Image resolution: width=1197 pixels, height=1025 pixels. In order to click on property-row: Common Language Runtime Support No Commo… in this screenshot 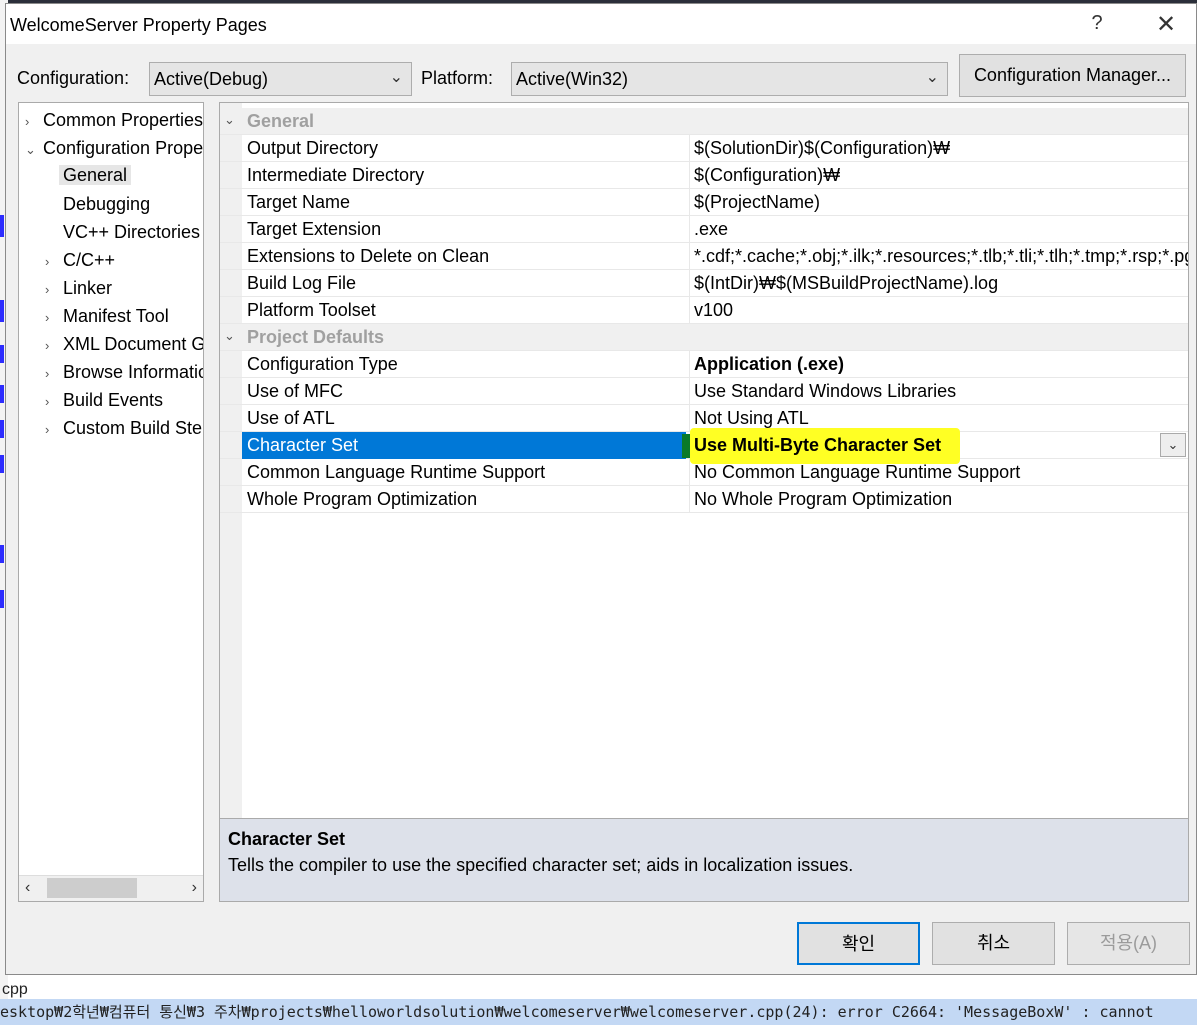, I will do `click(704, 472)`.